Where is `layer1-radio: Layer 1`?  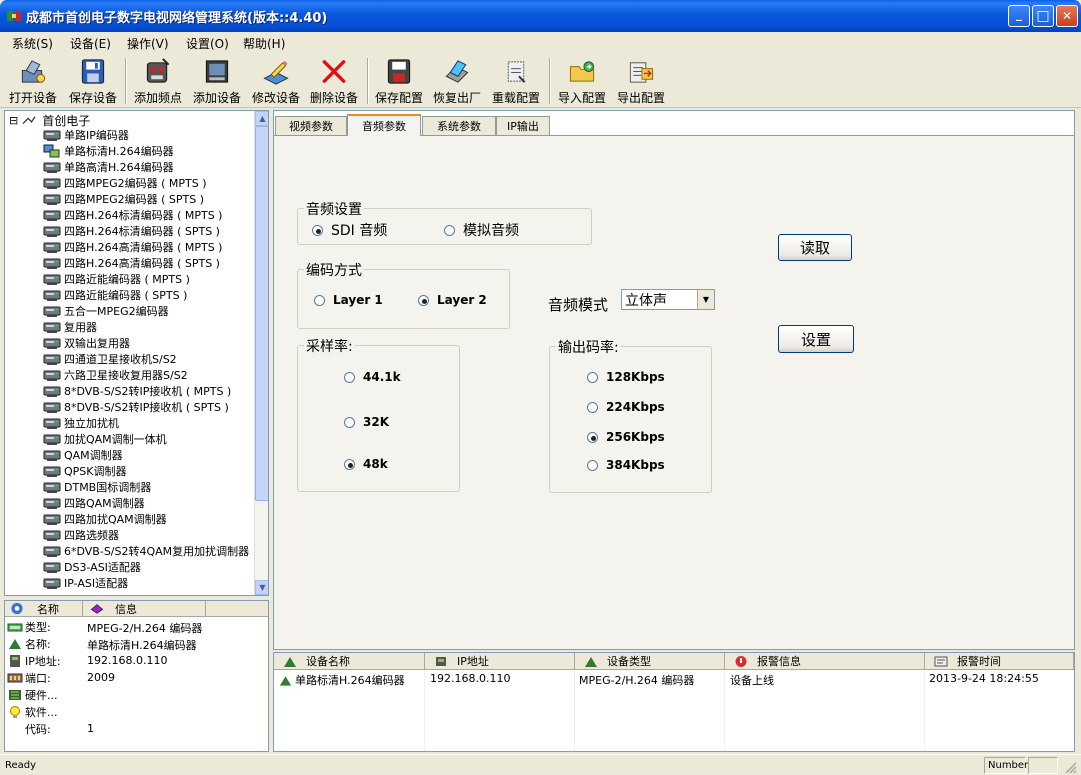 layer1-radio: Layer 1 is located at coordinates (348, 300).